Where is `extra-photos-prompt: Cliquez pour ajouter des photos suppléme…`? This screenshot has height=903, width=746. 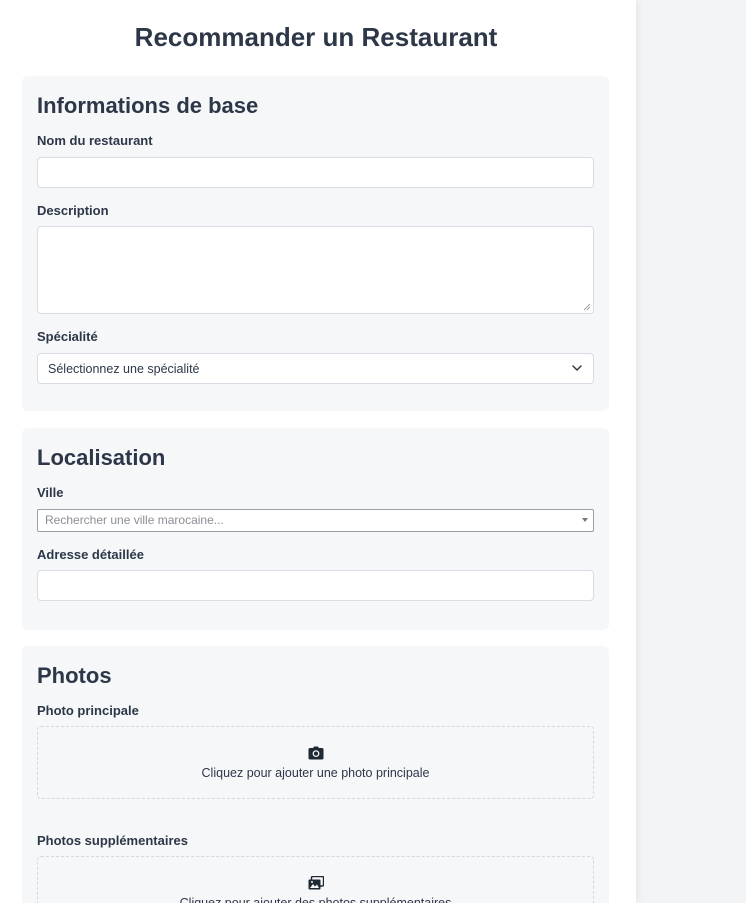 extra-photos-prompt: Cliquez pour ajouter des photos suppléme… is located at coordinates (315, 899).